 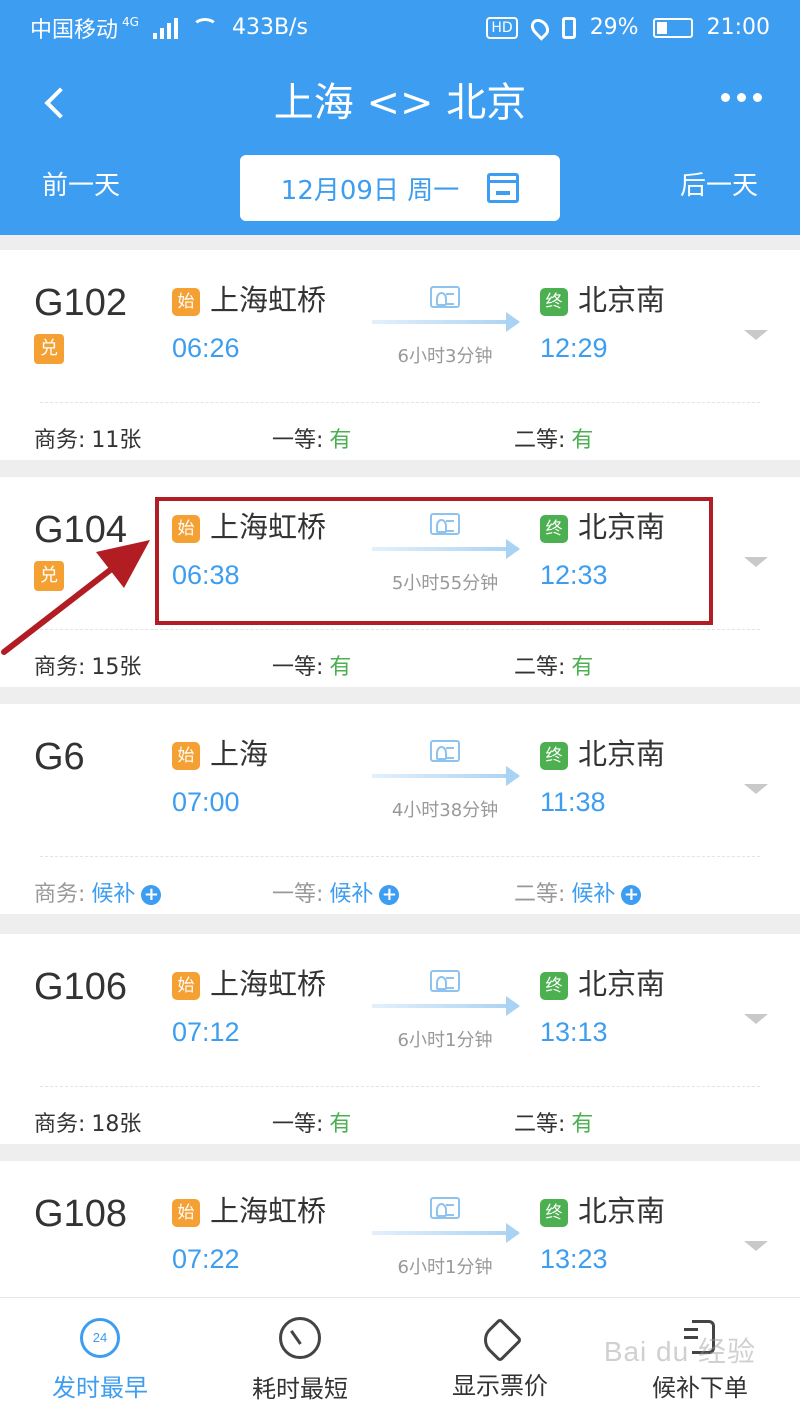 I want to click on timer-icon, so click(x=300, y=1337).